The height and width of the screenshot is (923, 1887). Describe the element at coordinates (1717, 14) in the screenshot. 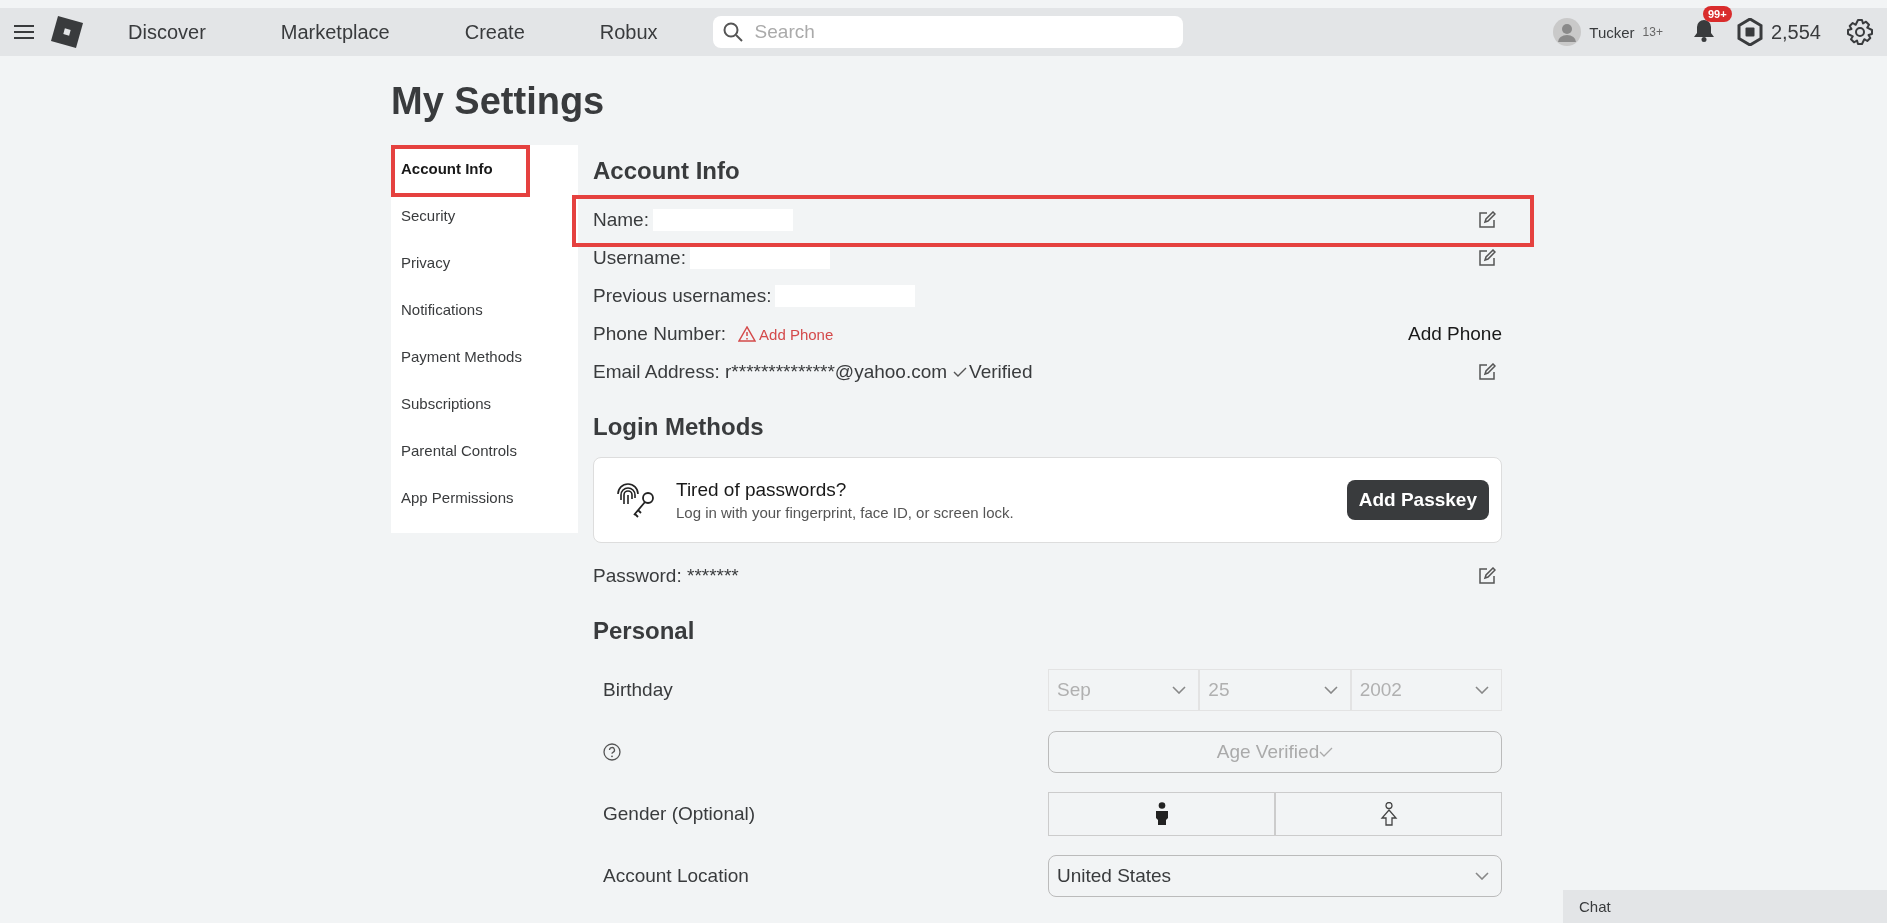

I see `notification-badge: 99+` at that location.